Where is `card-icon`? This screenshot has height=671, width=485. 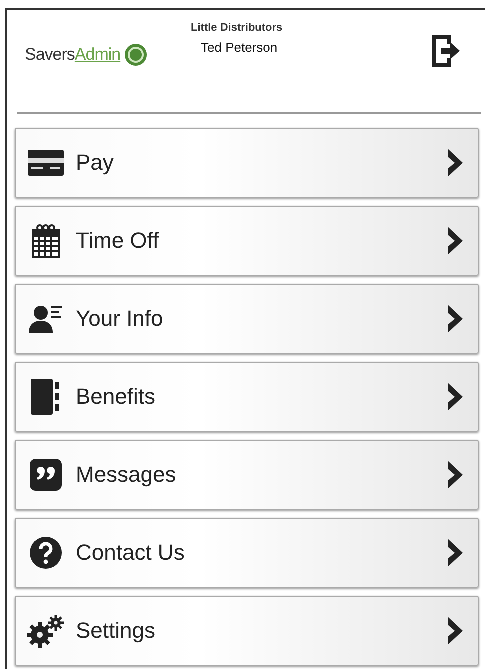
card-icon is located at coordinates (46, 163).